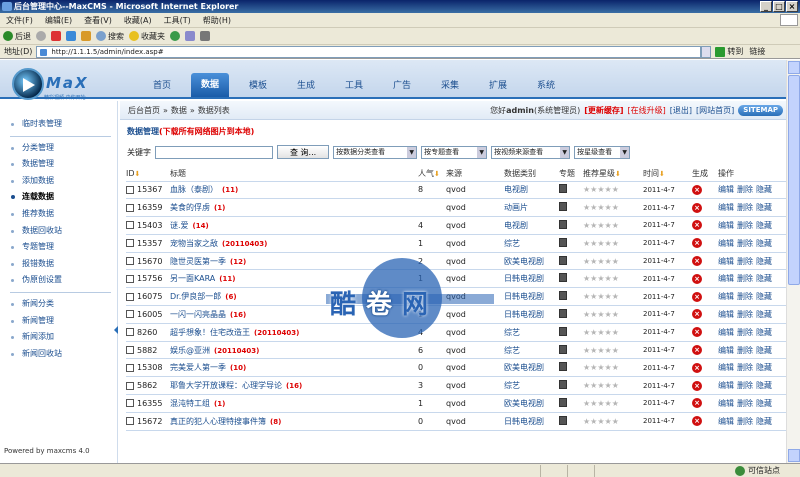  I want to click on home-icon, so click(86, 36).